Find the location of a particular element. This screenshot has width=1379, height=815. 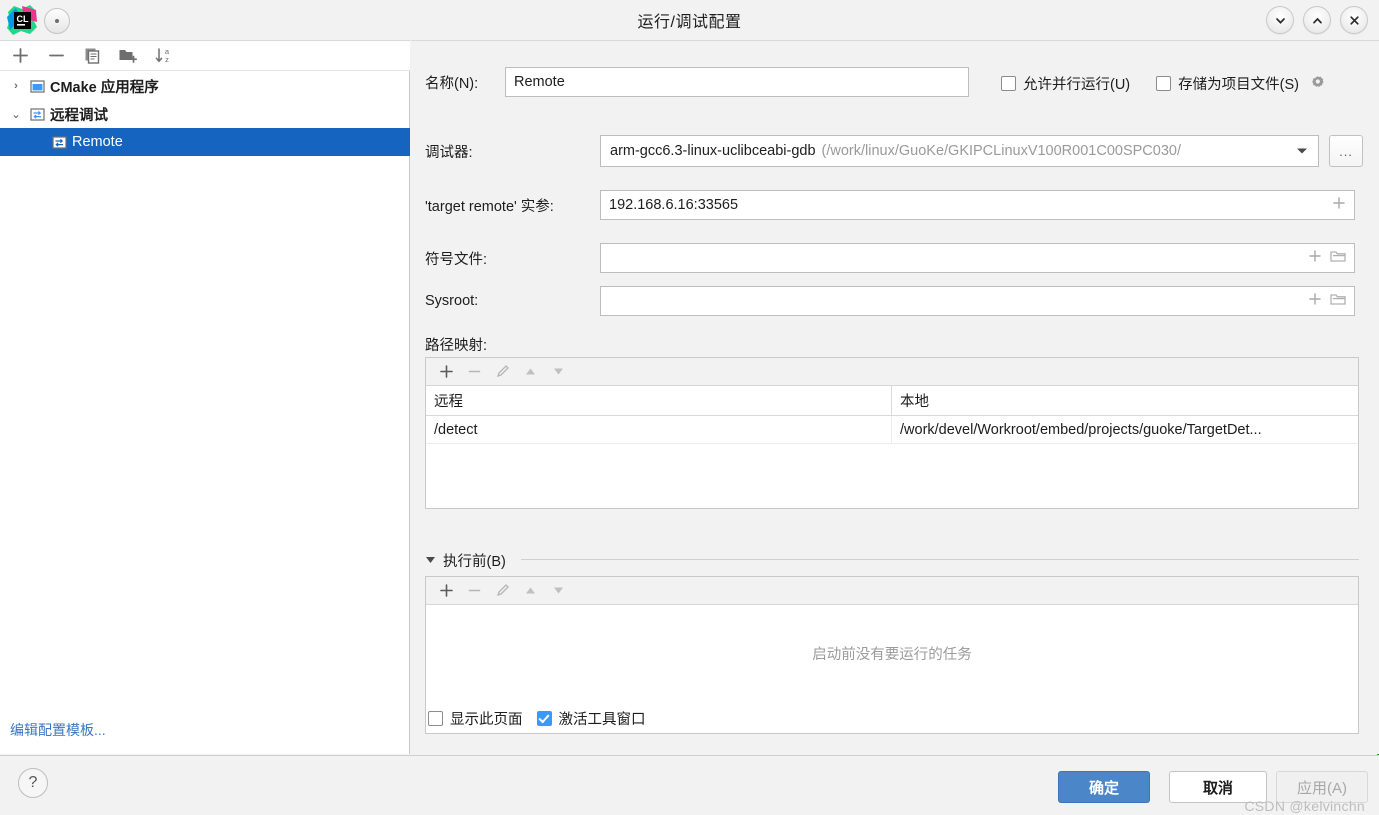

new-folder-icon is located at coordinates (128, 56).